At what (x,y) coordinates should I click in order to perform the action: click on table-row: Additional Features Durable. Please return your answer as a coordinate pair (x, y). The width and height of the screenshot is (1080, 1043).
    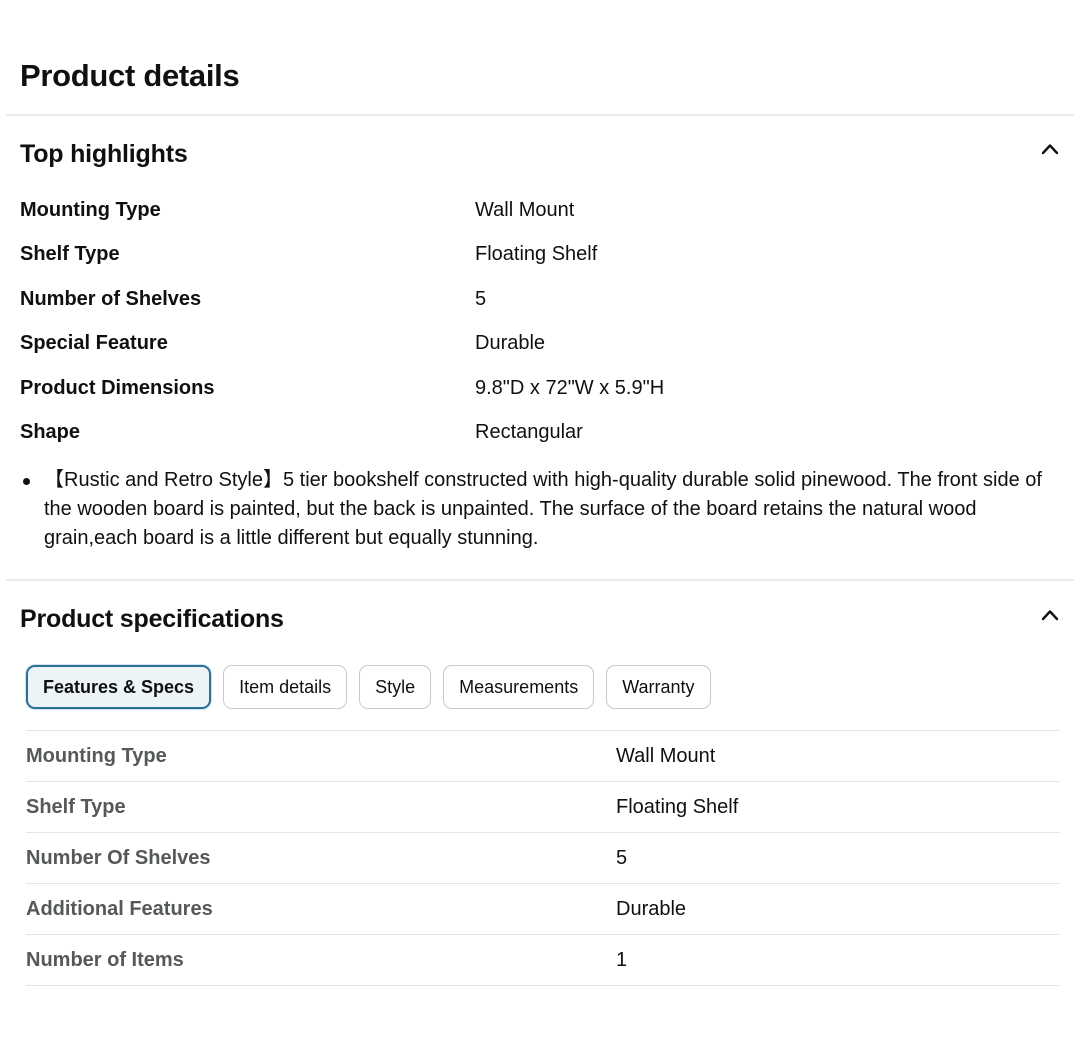
    Looking at the image, I should click on (543, 908).